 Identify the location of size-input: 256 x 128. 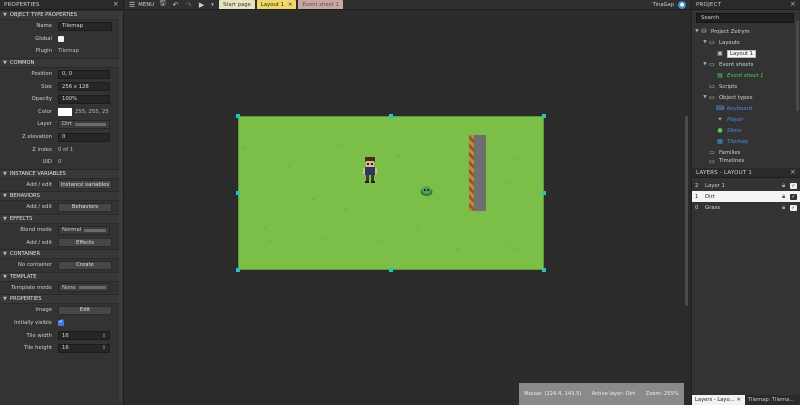
(84, 87).